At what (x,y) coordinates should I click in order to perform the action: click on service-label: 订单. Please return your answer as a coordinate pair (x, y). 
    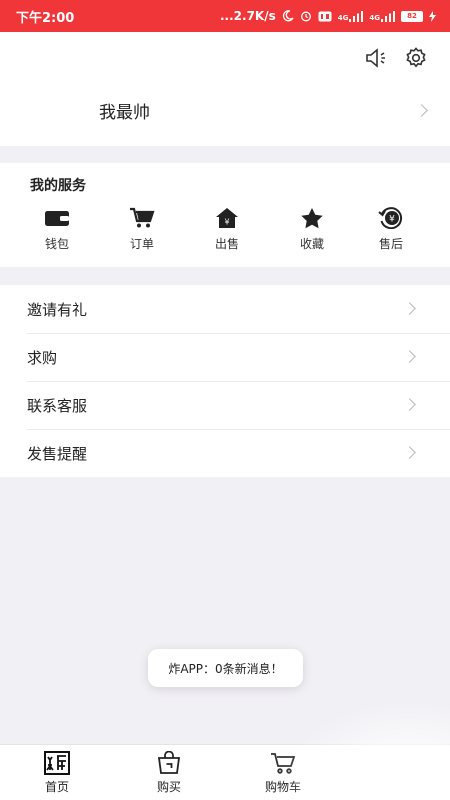
    Looking at the image, I should click on (141, 244).